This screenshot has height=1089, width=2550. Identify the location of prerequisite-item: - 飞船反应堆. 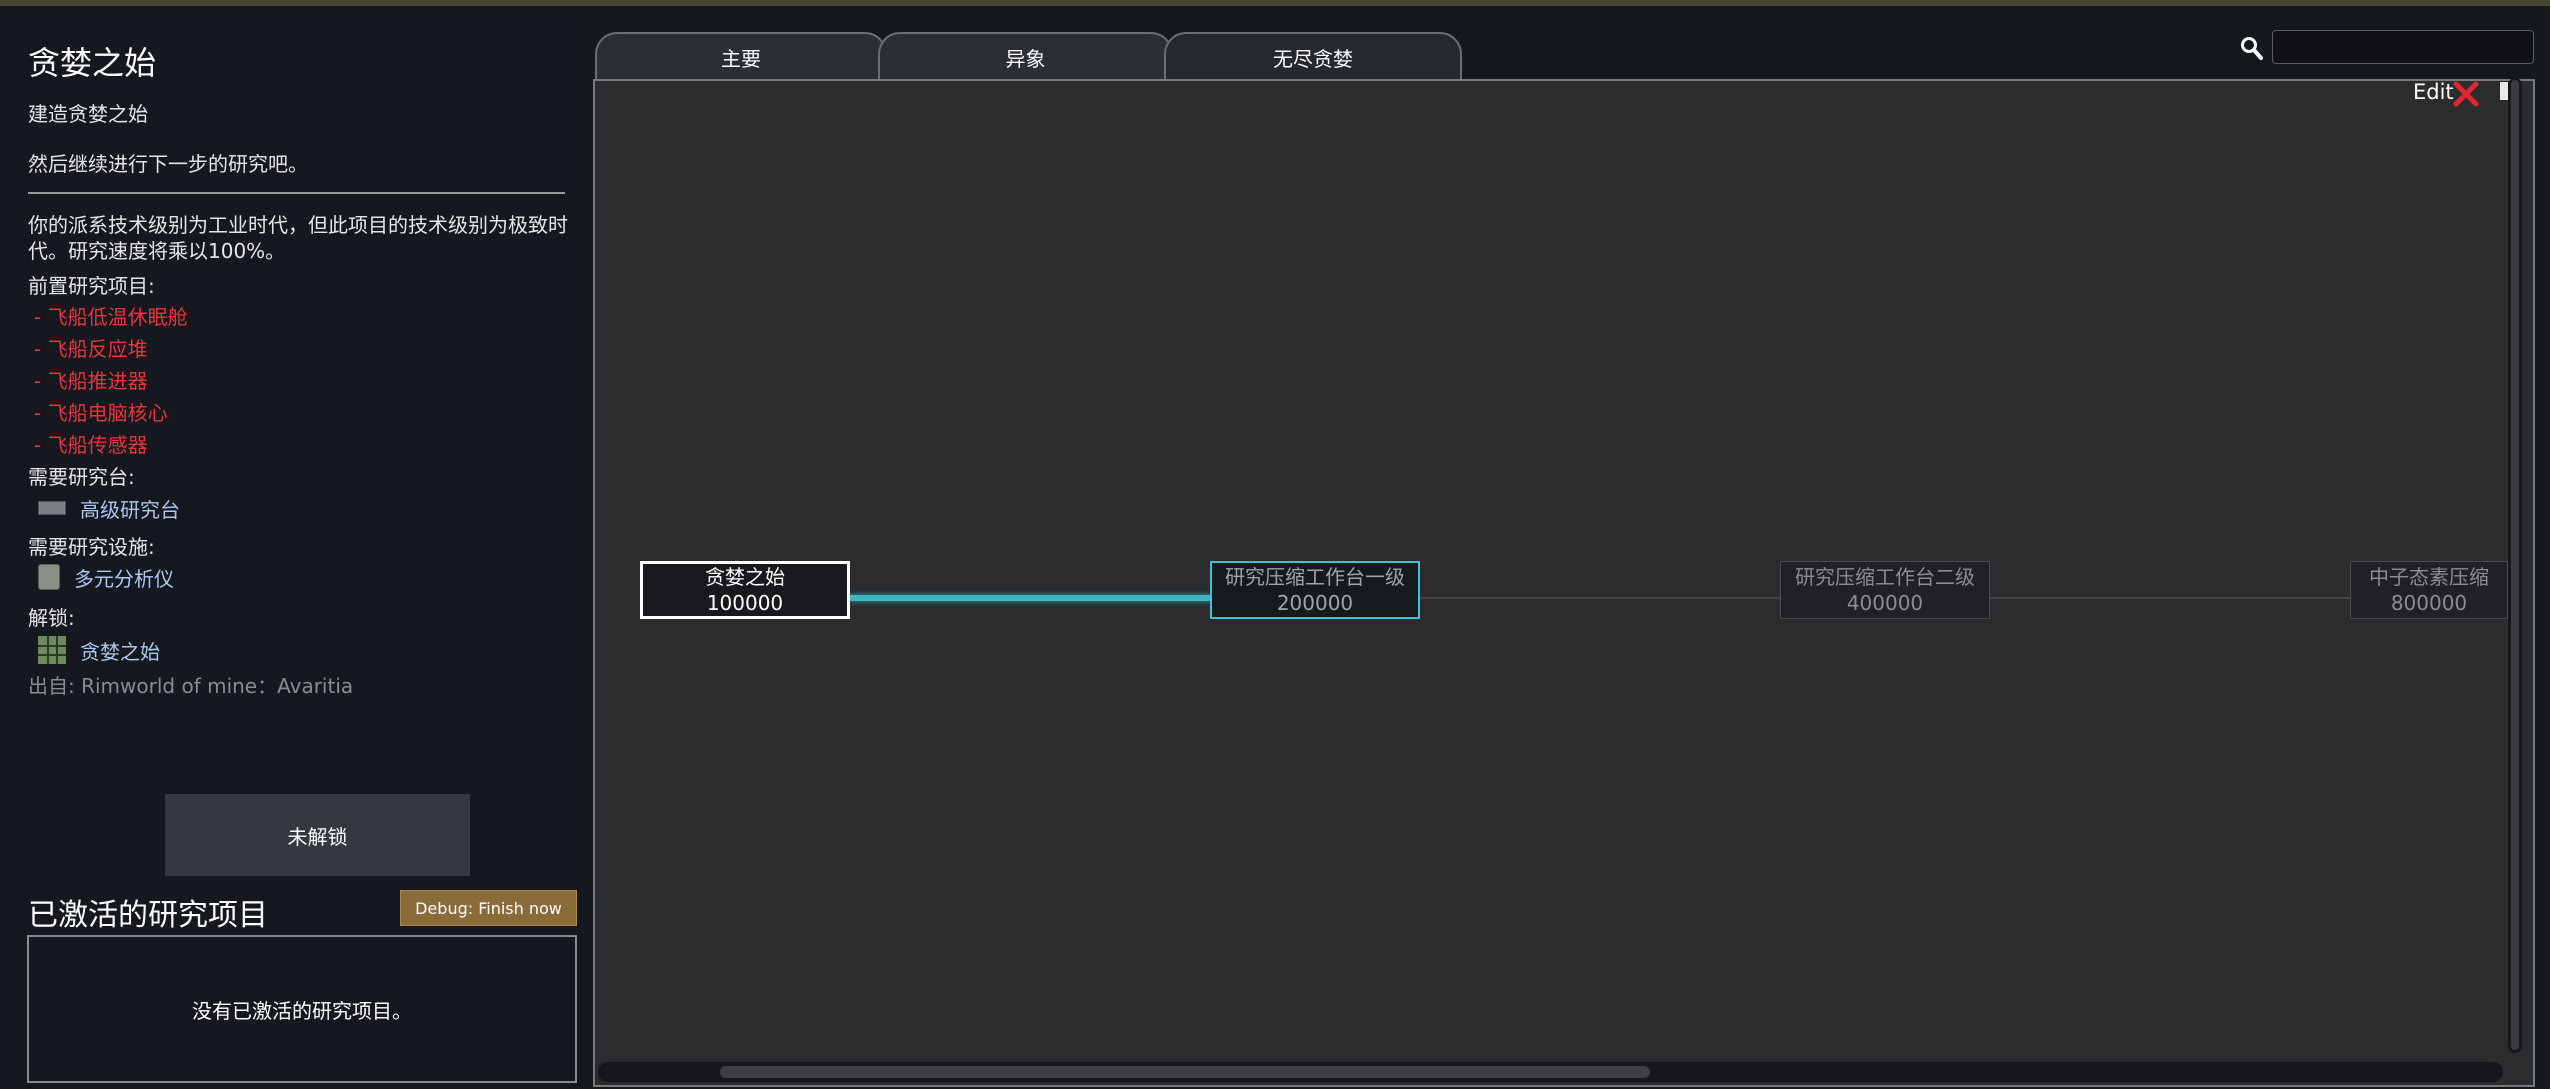
(91, 349).